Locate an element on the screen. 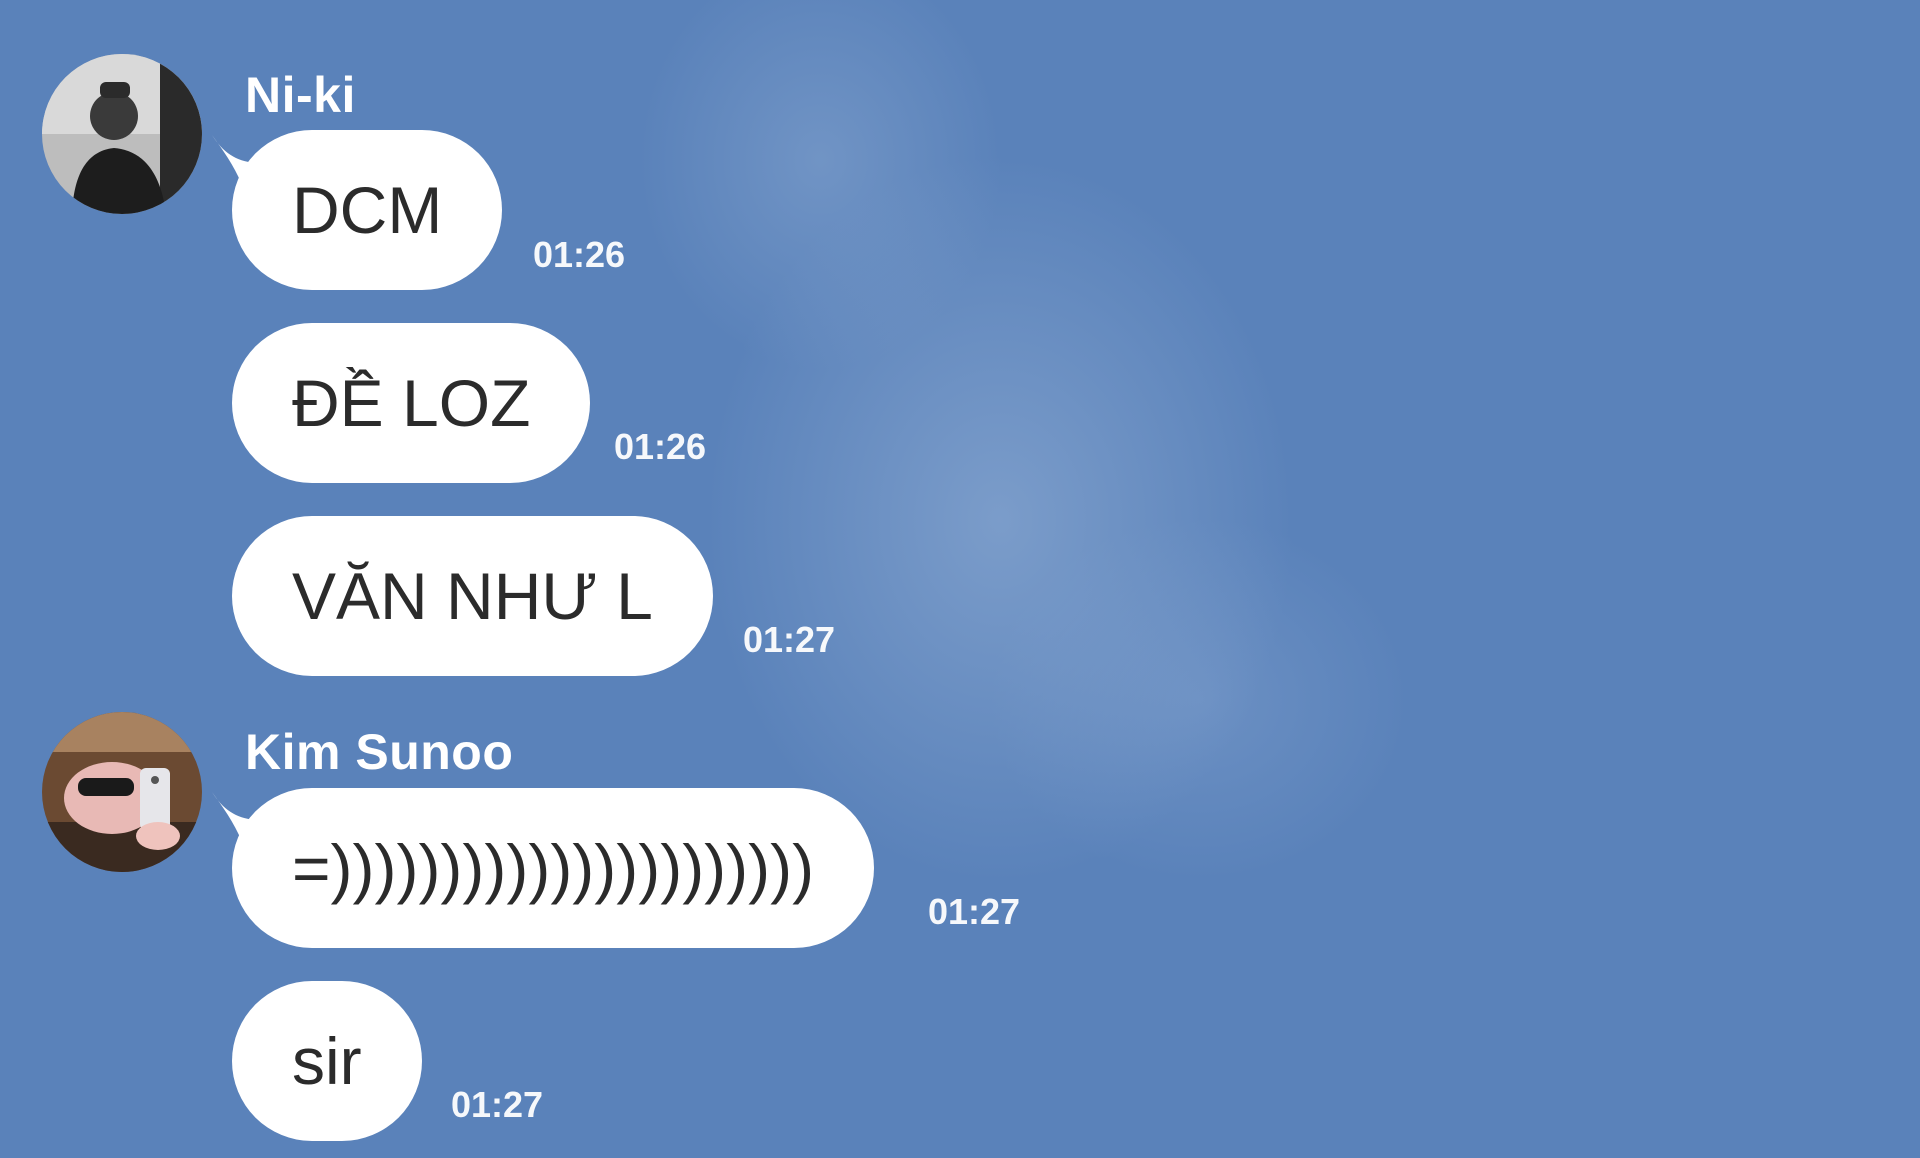  message-text: =)))))))))))))))))))))) is located at coordinates (553, 868).